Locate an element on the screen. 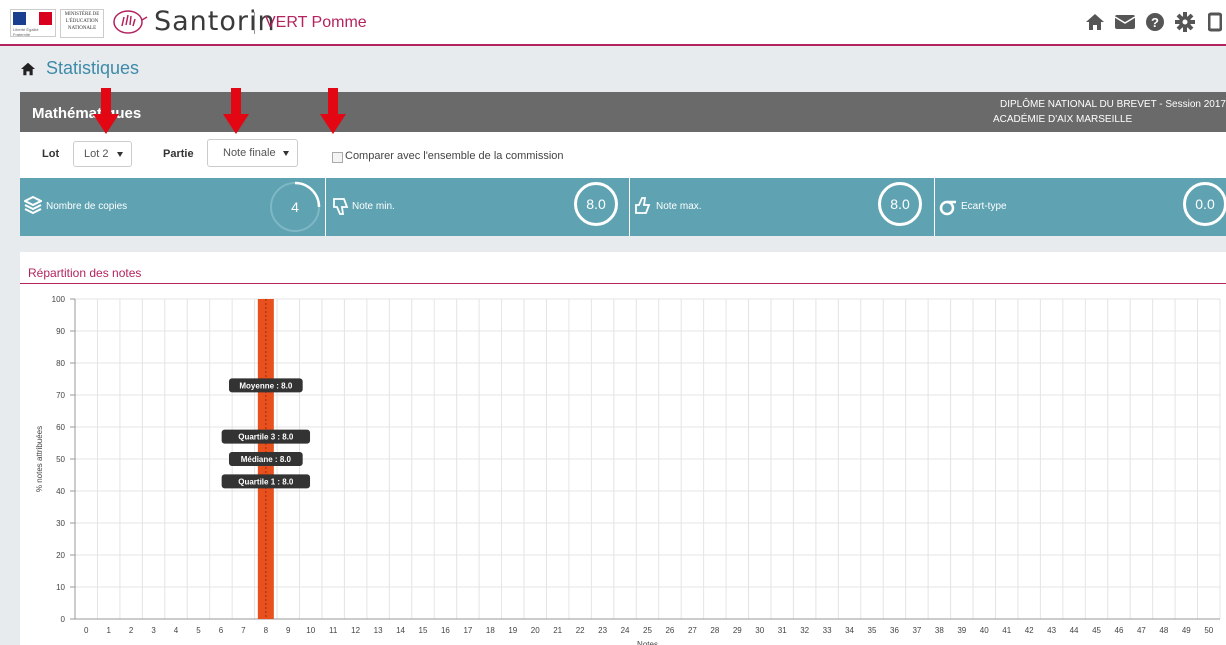  x-tick-label: 29 is located at coordinates (737, 630).